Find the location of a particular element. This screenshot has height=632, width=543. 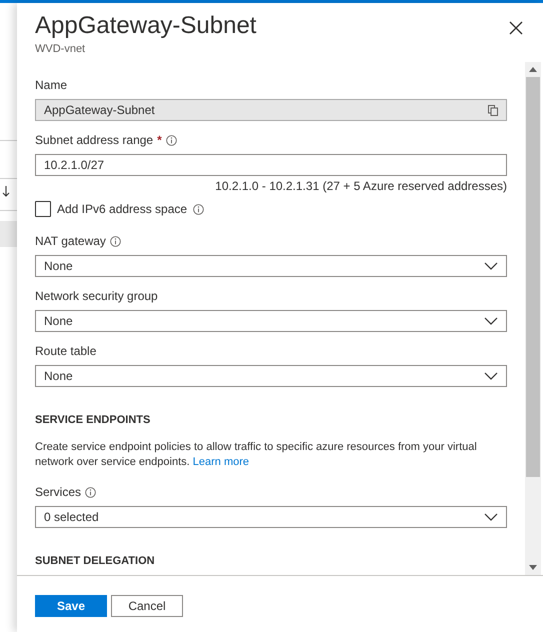

save-button: Save is located at coordinates (71, 606).